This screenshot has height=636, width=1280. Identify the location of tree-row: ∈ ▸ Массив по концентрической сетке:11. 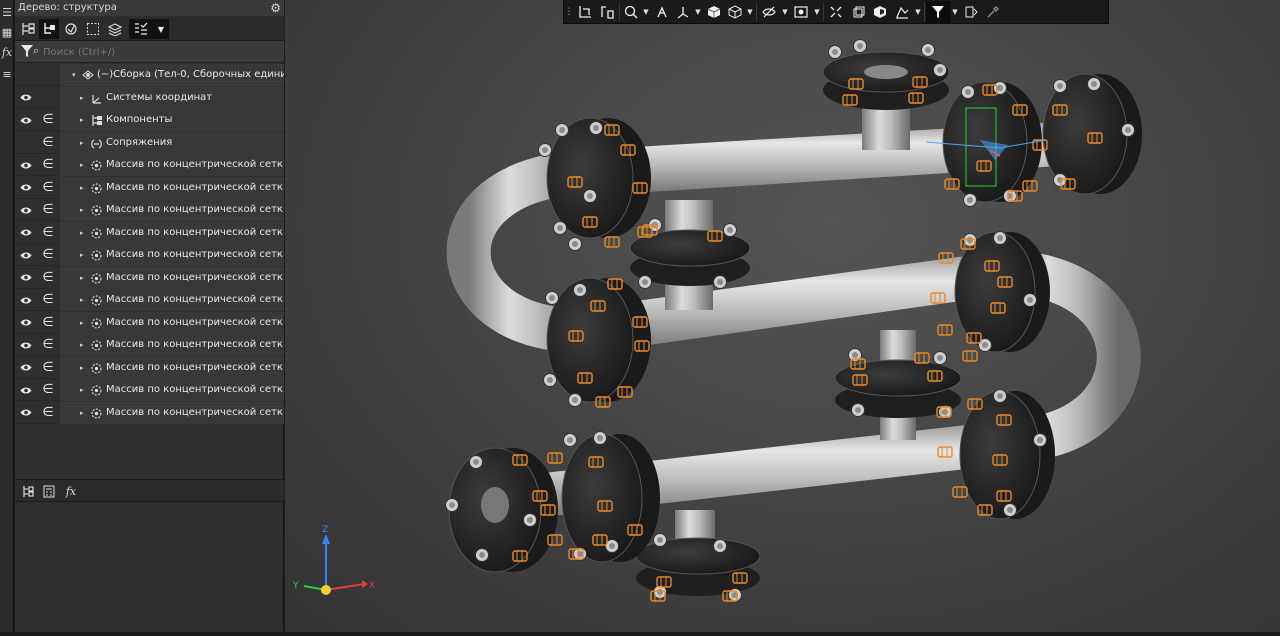
(149, 390).